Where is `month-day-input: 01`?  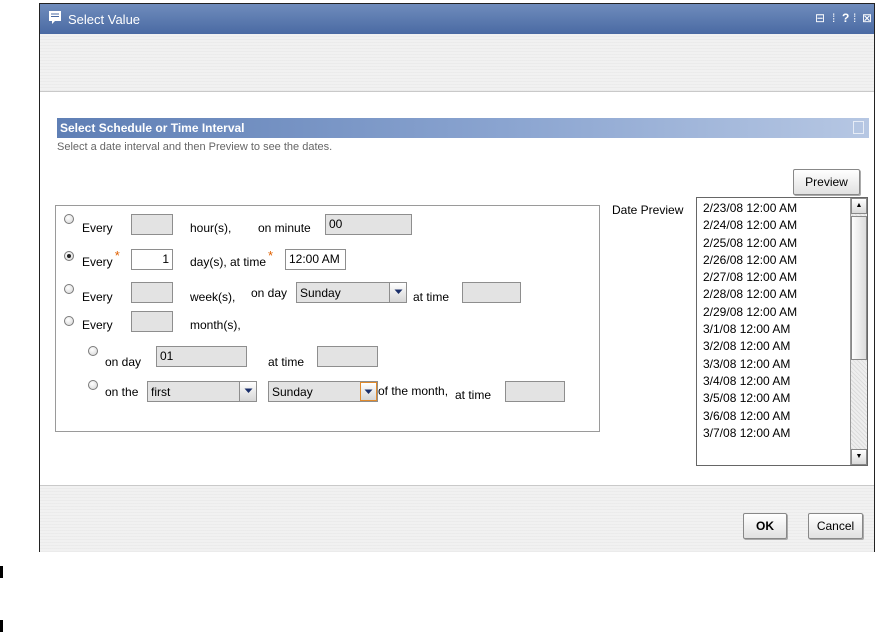 month-day-input: 01 is located at coordinates (201, 356).